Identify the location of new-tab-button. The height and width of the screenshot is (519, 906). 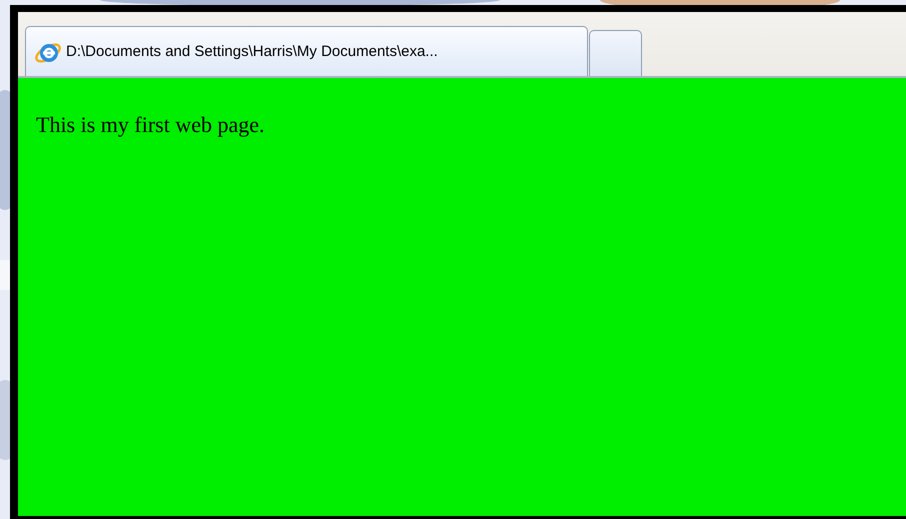
(615, 53).